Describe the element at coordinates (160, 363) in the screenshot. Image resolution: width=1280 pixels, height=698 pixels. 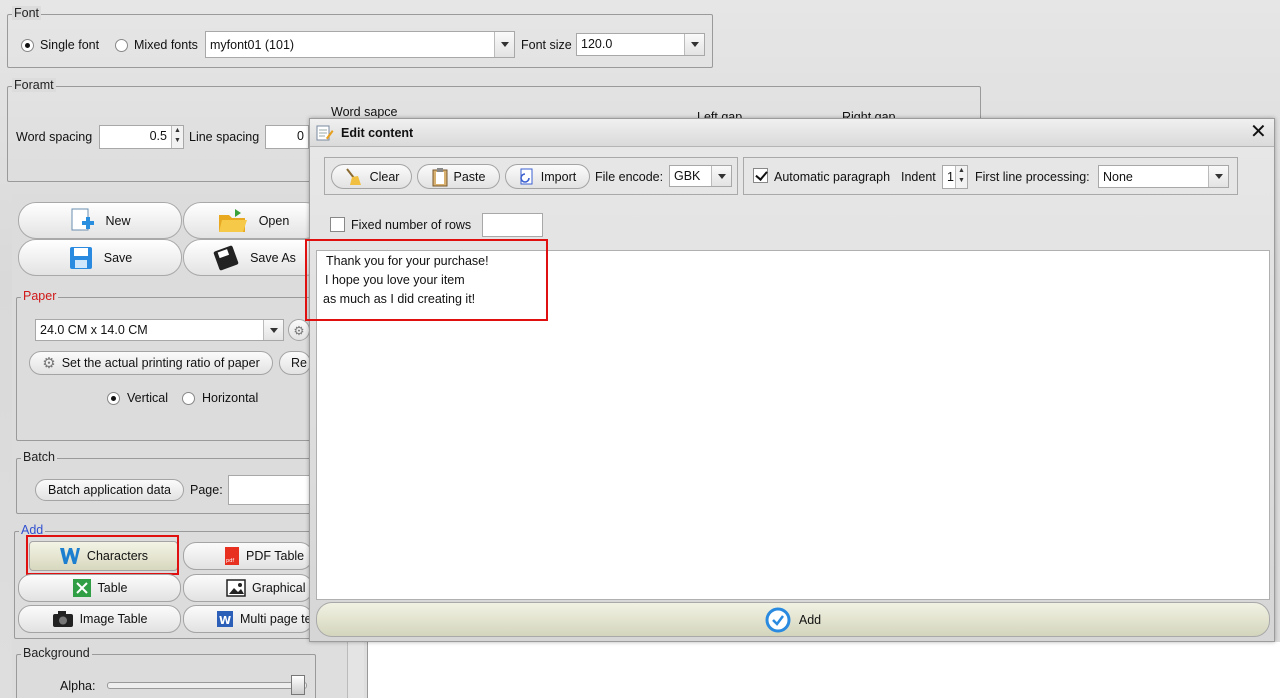
I see `set-ratio-label: Set the actual printing ratio of paper` at that location.